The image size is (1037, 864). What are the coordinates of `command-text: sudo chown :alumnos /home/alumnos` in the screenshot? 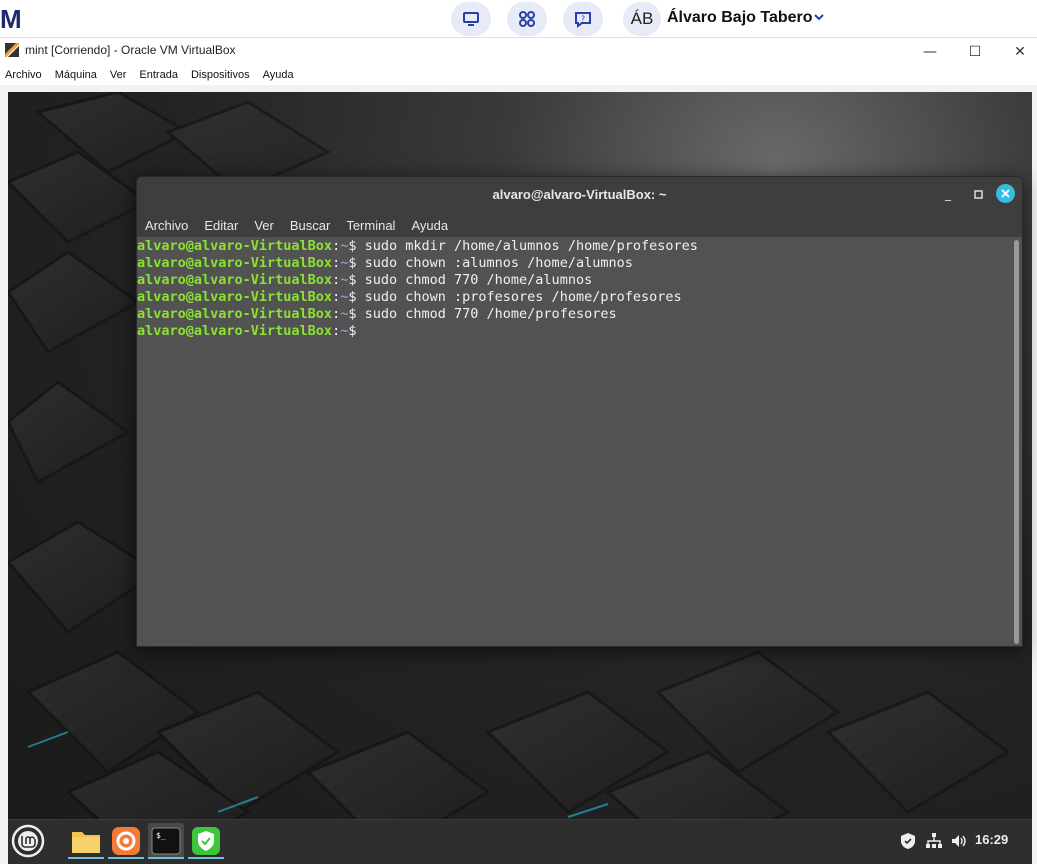 It's located at (498, 263).